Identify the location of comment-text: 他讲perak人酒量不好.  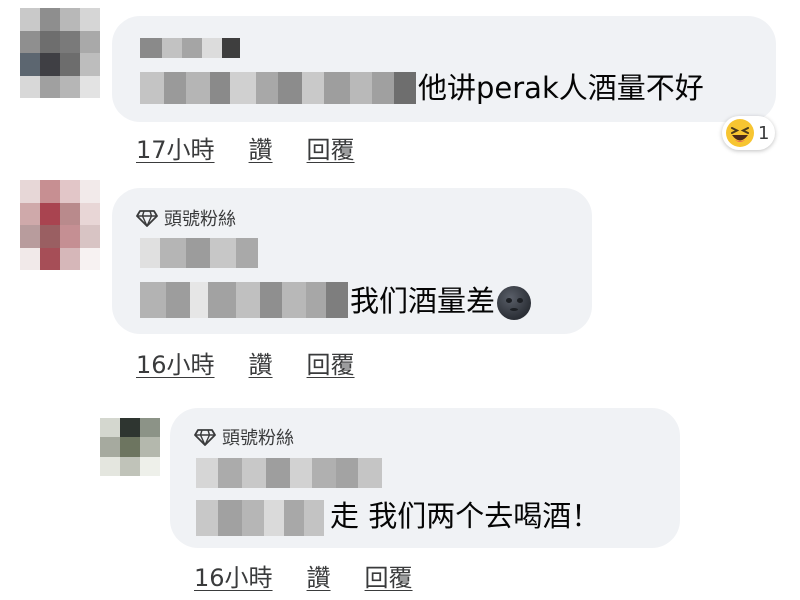
(561, 88).